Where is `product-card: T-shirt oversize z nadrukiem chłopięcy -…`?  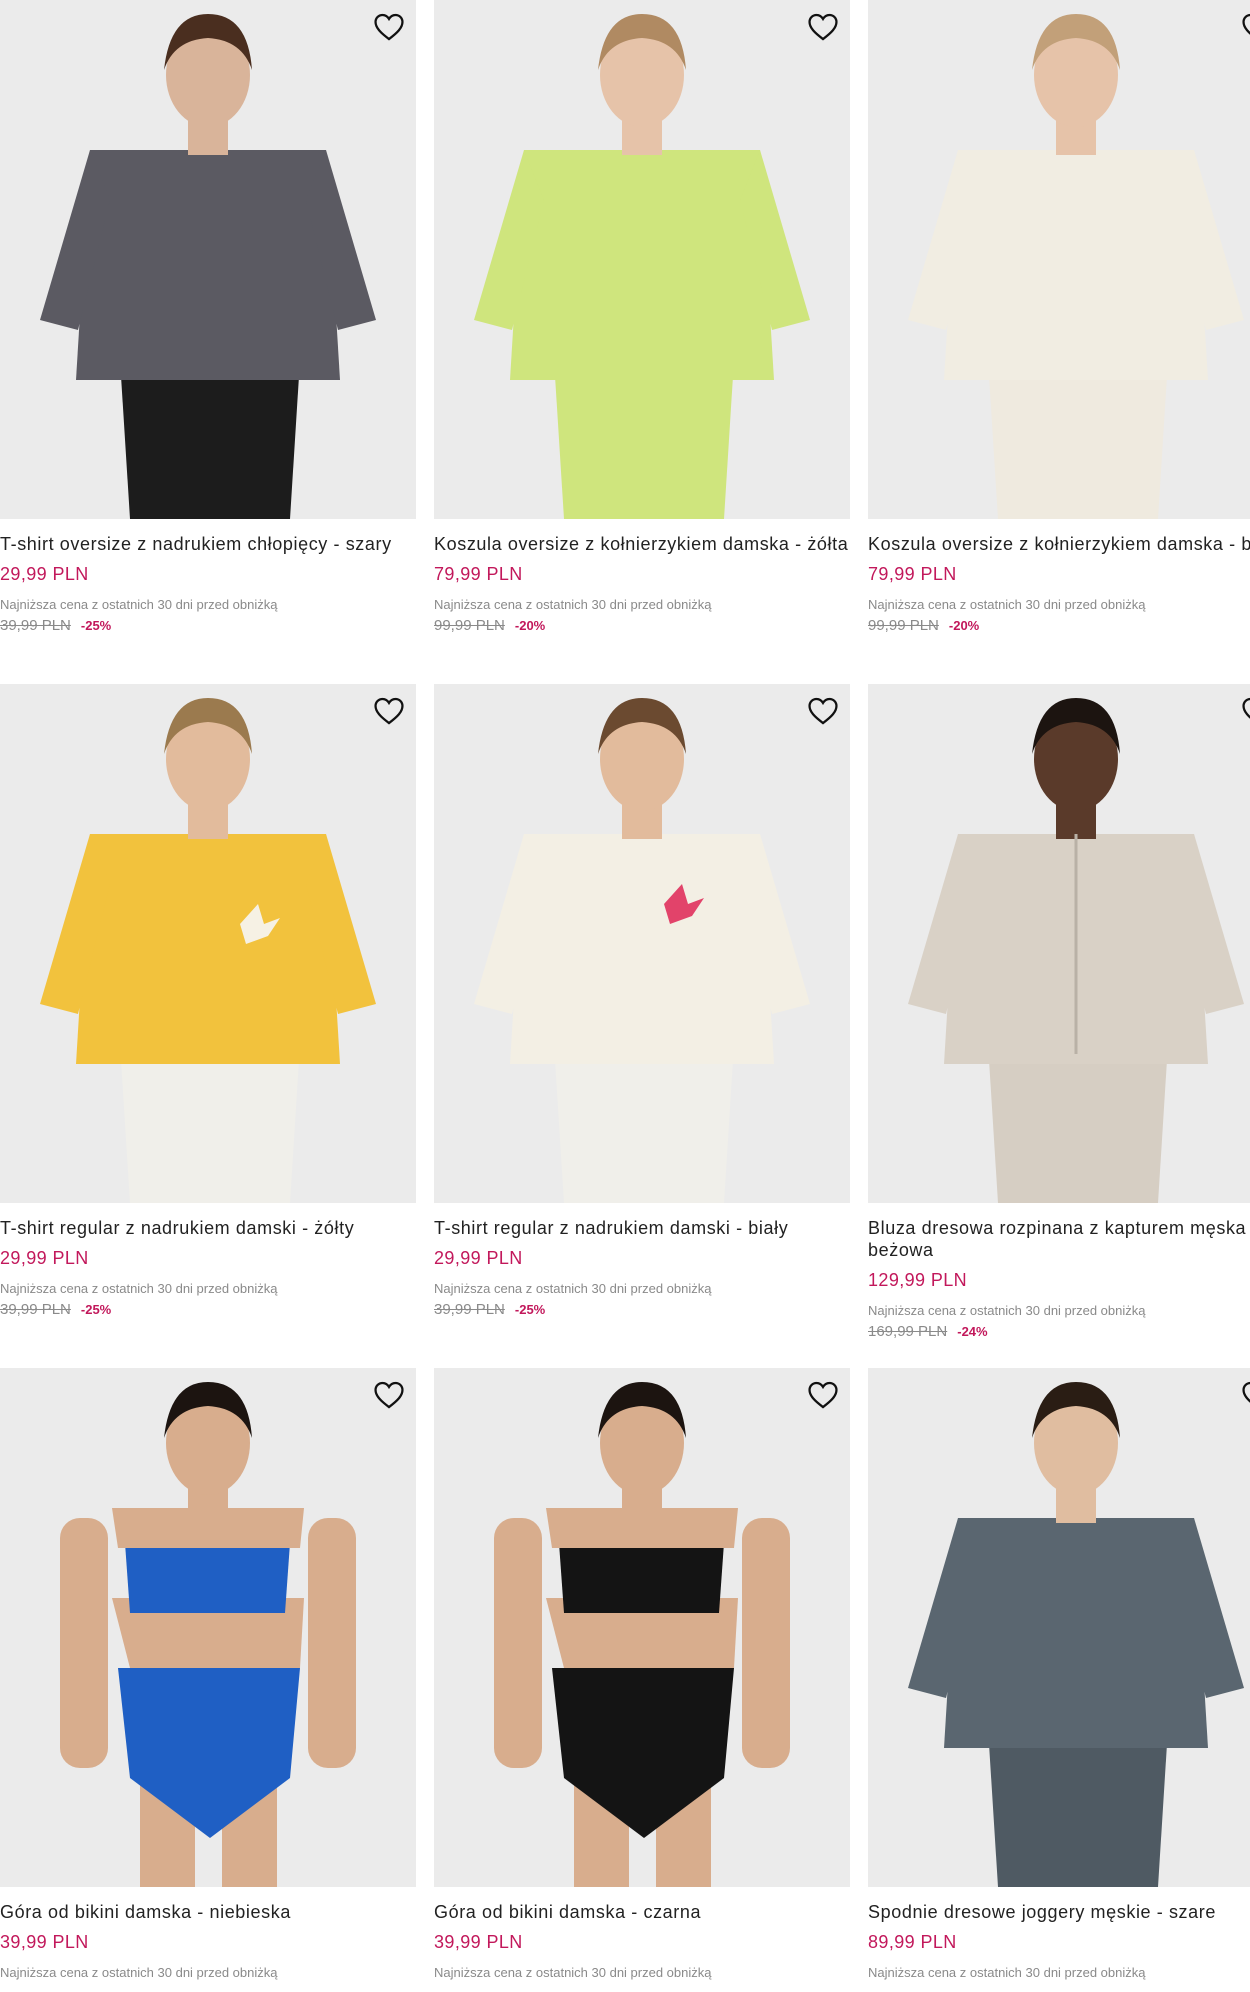 product-card: T-shirt oversize z nadrukiem chłopięcy -… is located at coordinates (208, 317).